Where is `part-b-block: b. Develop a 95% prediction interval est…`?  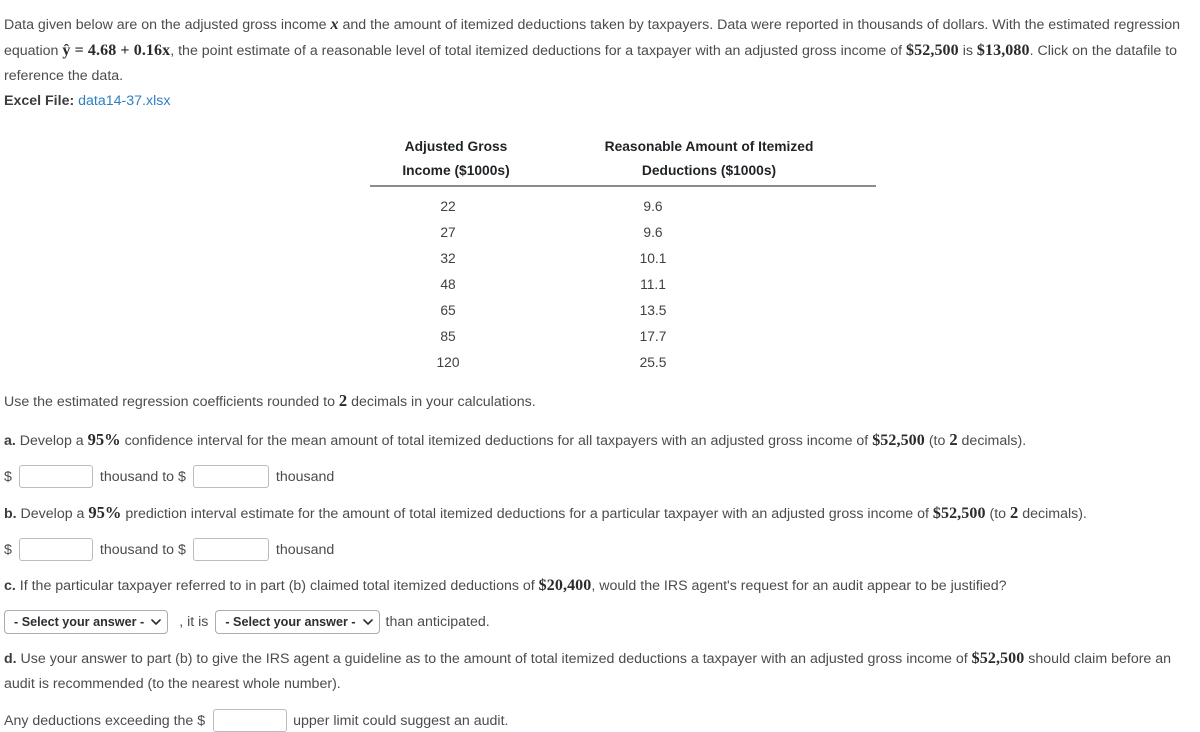
part-b-block: b. Develop a 95% prediction interval est… is located at coordinates (600, 530).